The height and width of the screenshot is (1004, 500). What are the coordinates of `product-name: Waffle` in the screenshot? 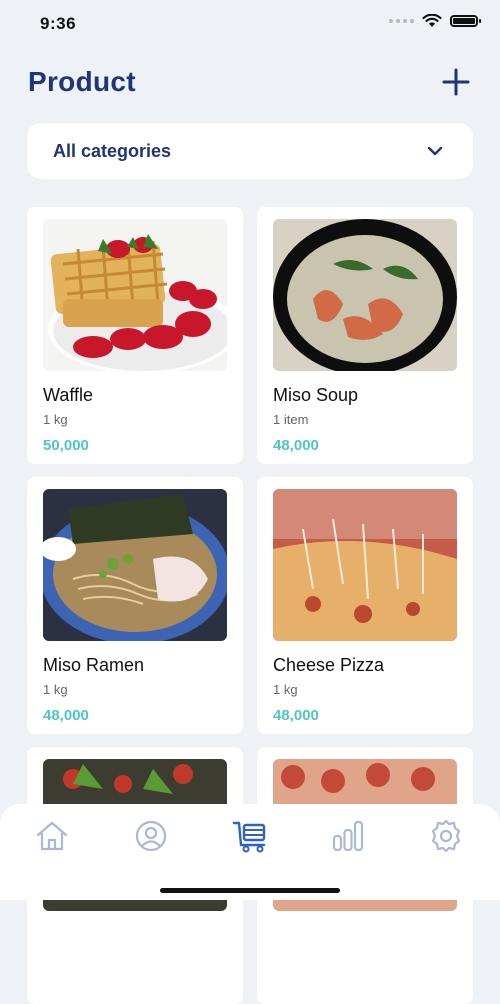 It's located at (68, 395).